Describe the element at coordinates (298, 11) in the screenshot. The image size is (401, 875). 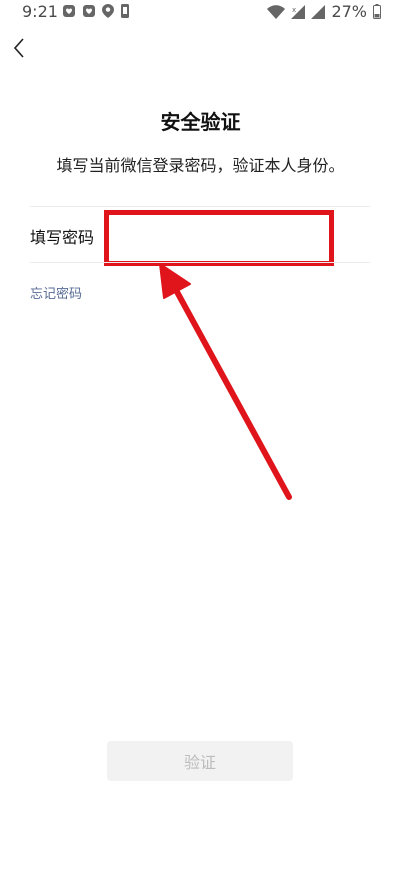
I see `signal-icon: x` at that location.